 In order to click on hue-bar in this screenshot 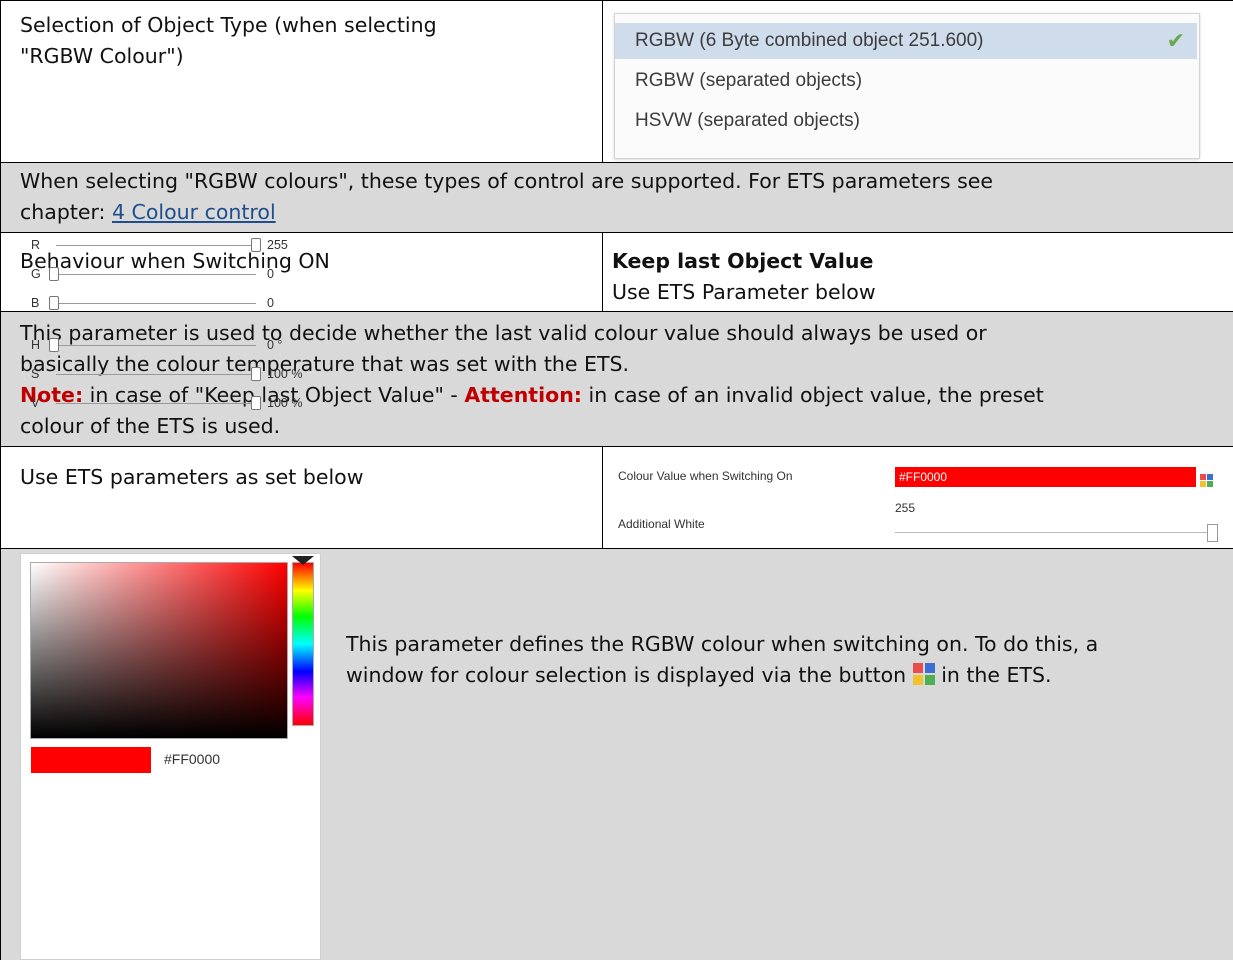, I will do `click(303, 641)`.